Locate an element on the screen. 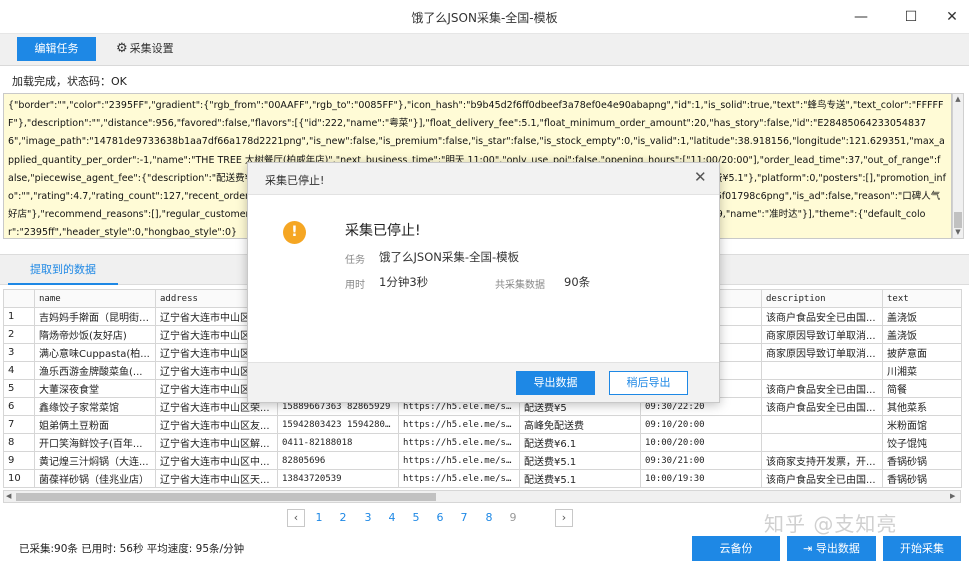  tab-collect-settings: ⚙ 采集设置 is located at coordinates (145, 49).